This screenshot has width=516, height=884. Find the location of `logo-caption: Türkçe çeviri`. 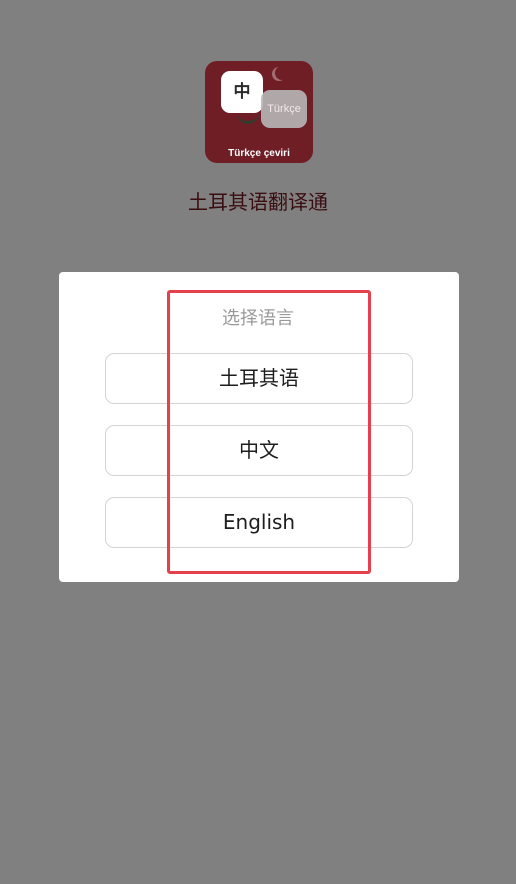

logo-caption: Türkçe çeviri is located at coordinates (259, 153).